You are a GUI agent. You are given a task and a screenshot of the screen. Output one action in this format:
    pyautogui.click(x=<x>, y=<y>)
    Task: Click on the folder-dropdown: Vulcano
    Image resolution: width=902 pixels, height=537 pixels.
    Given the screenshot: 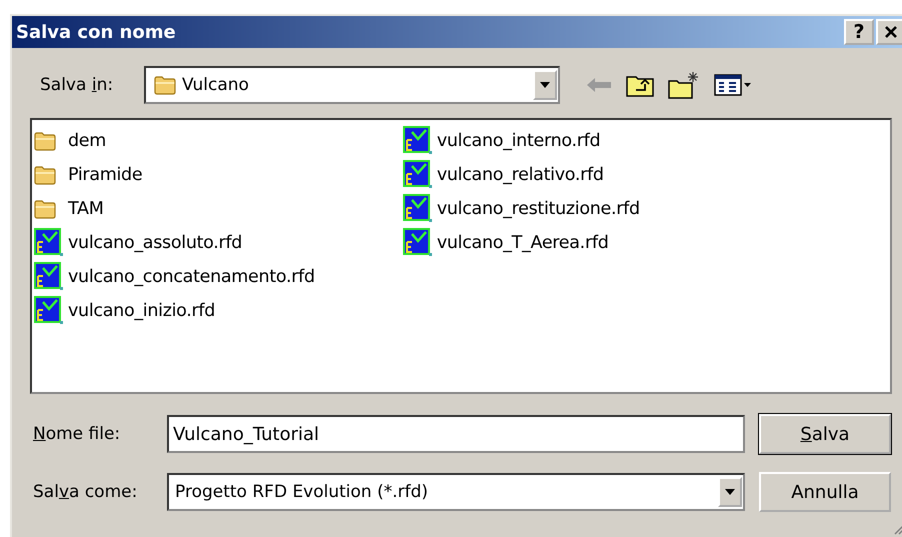 What is the action you would take?
    pyautogui.click(x=352, y=85)
    